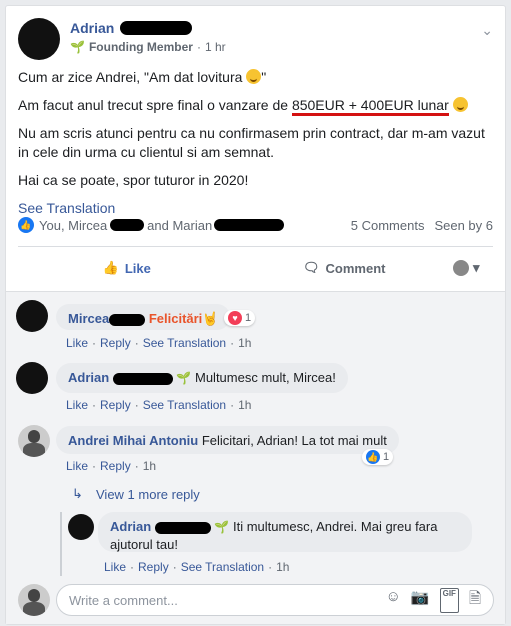  I want to click on author-line: Adrian, so click(131, 28).